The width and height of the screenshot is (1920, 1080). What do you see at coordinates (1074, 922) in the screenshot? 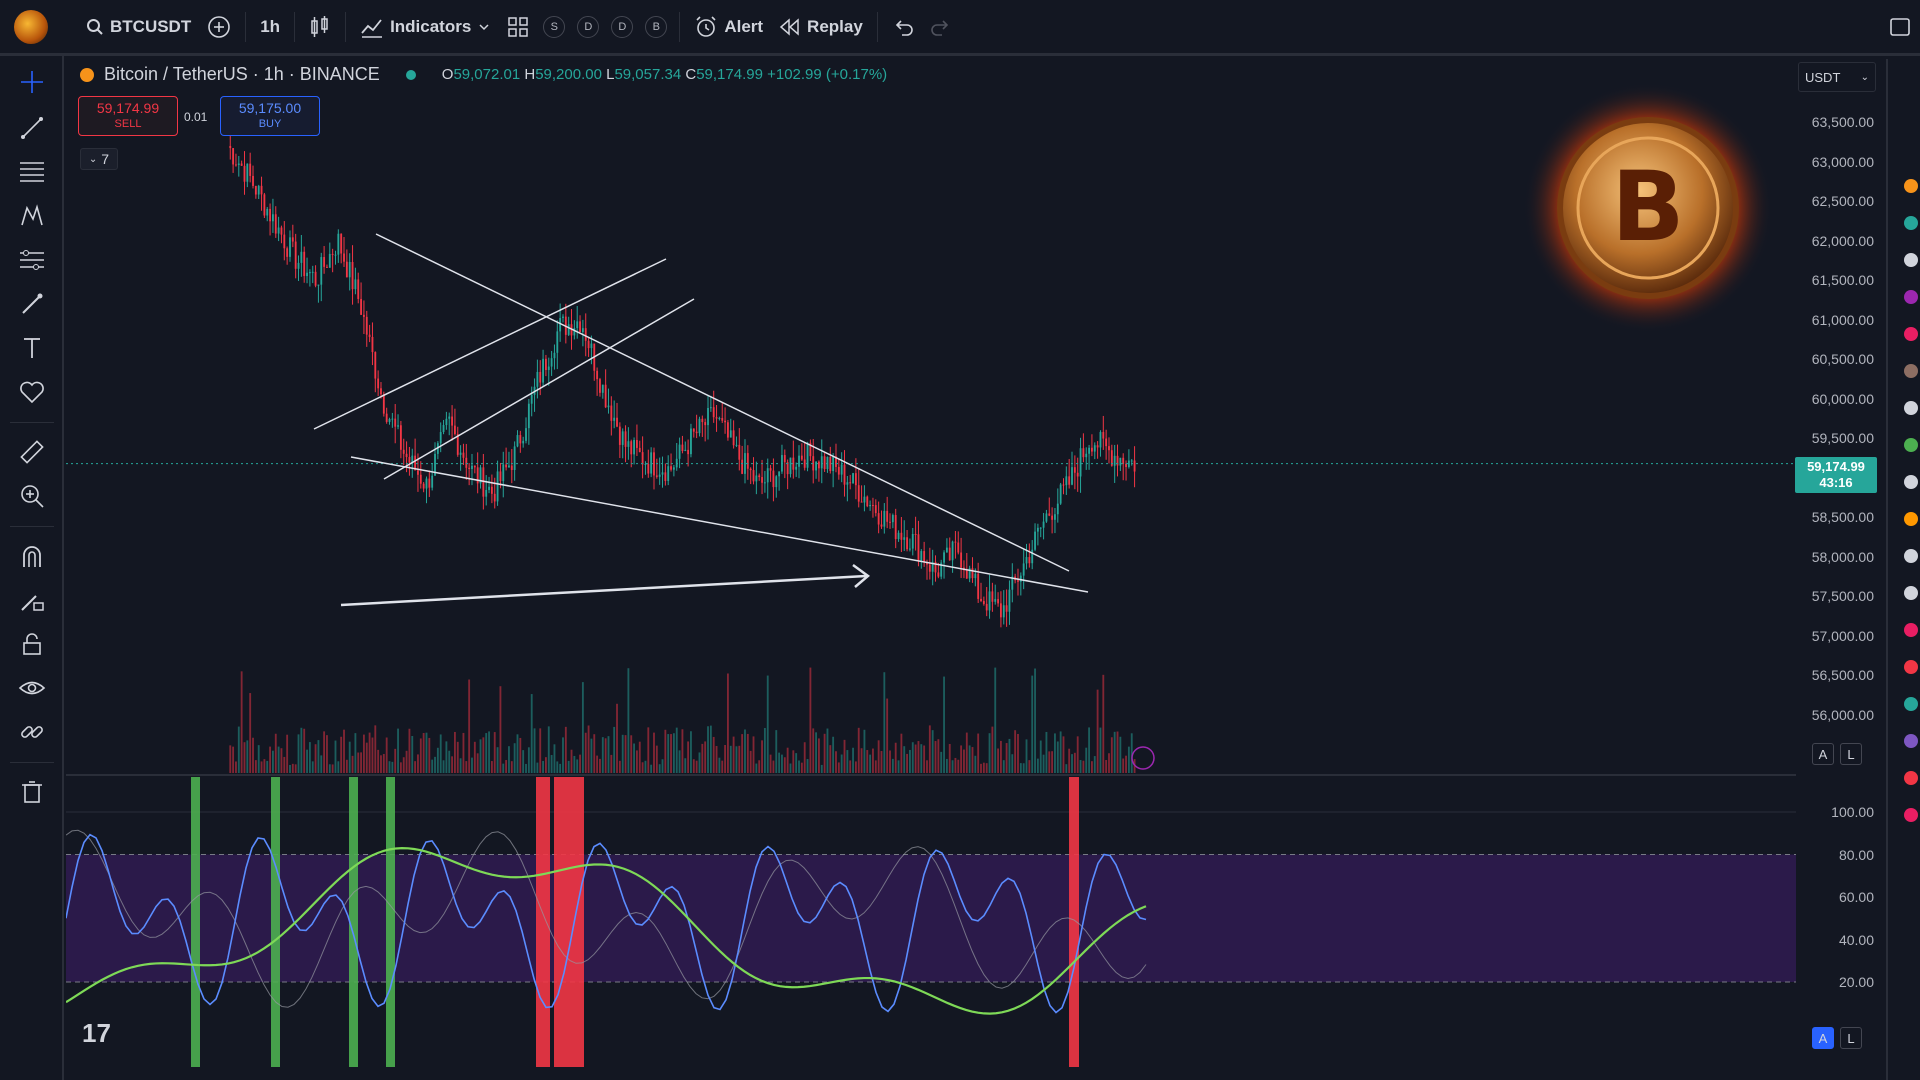
I see `sell-signal-bar` at bounding box center [1074, 922].